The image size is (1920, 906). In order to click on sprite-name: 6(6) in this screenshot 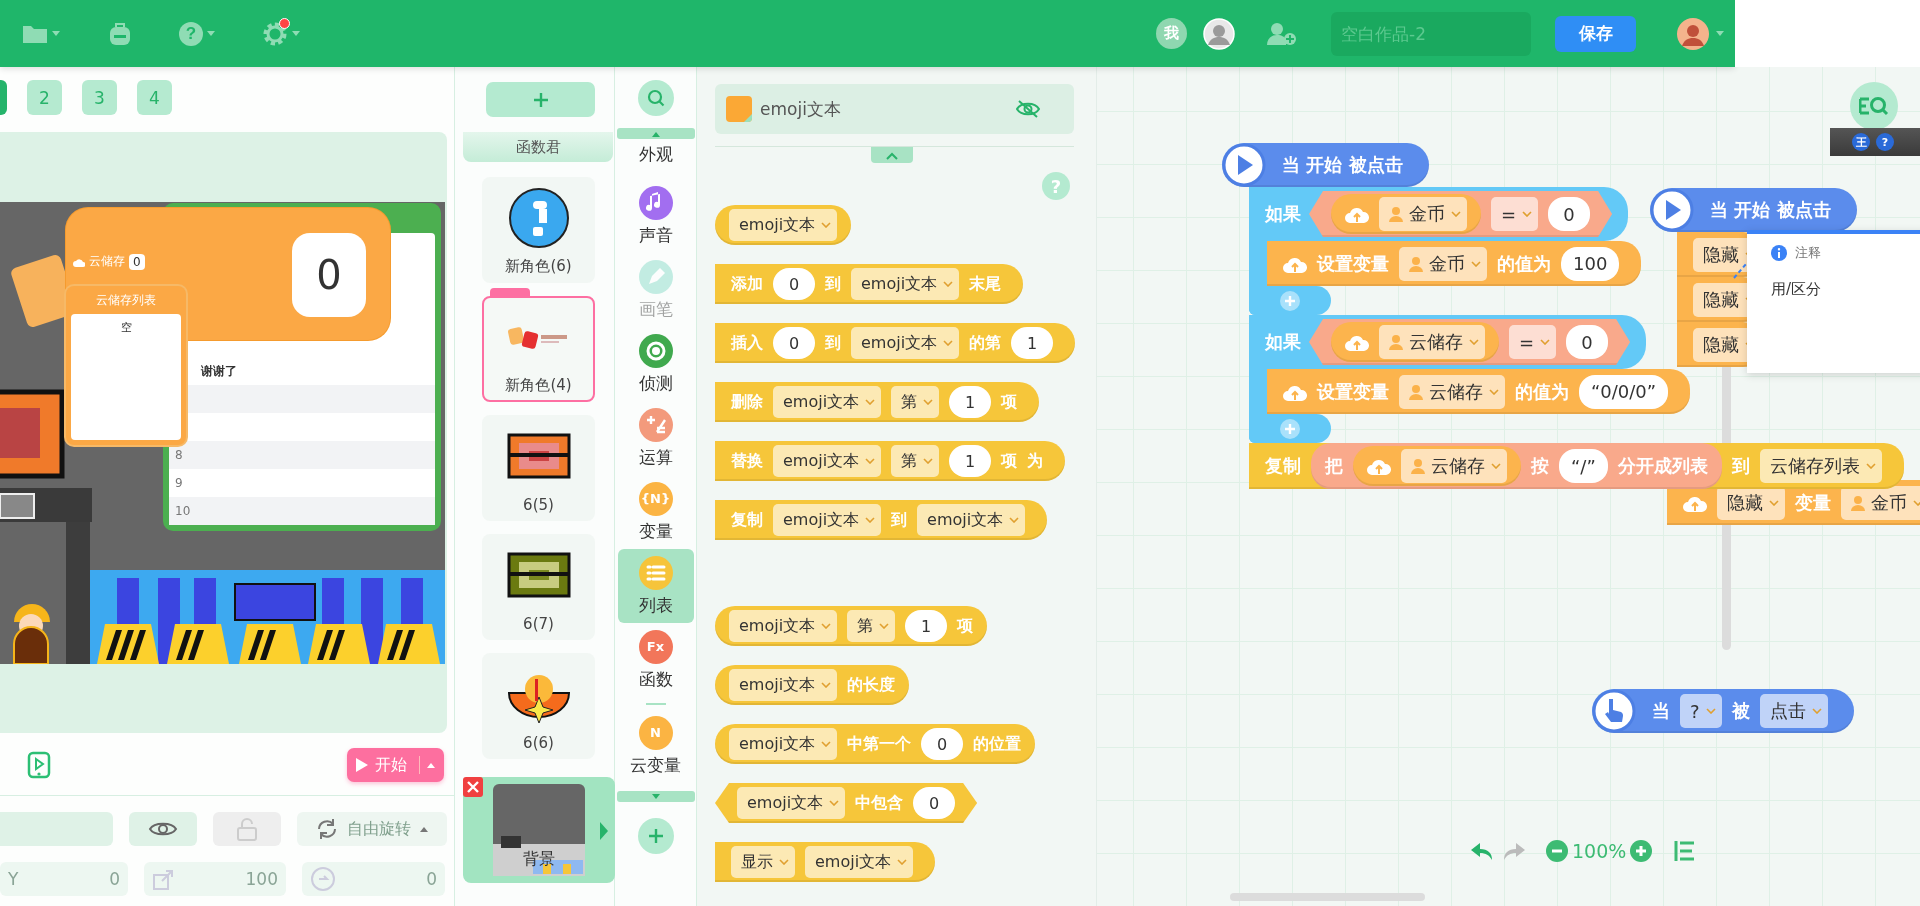, I will do `click(538, 743)`.